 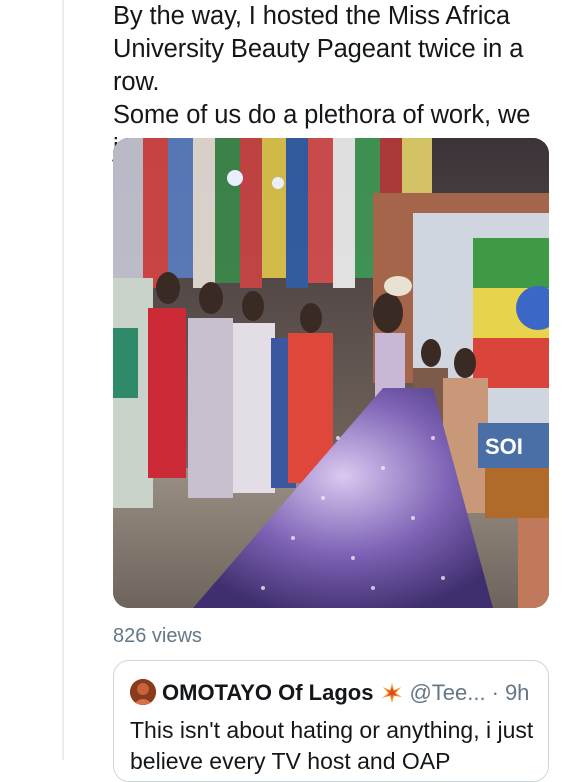 What do you see at coordinates (157, 636) in the screenshot?
I see `view-count: 826 views` at bounding box center [157, 636].